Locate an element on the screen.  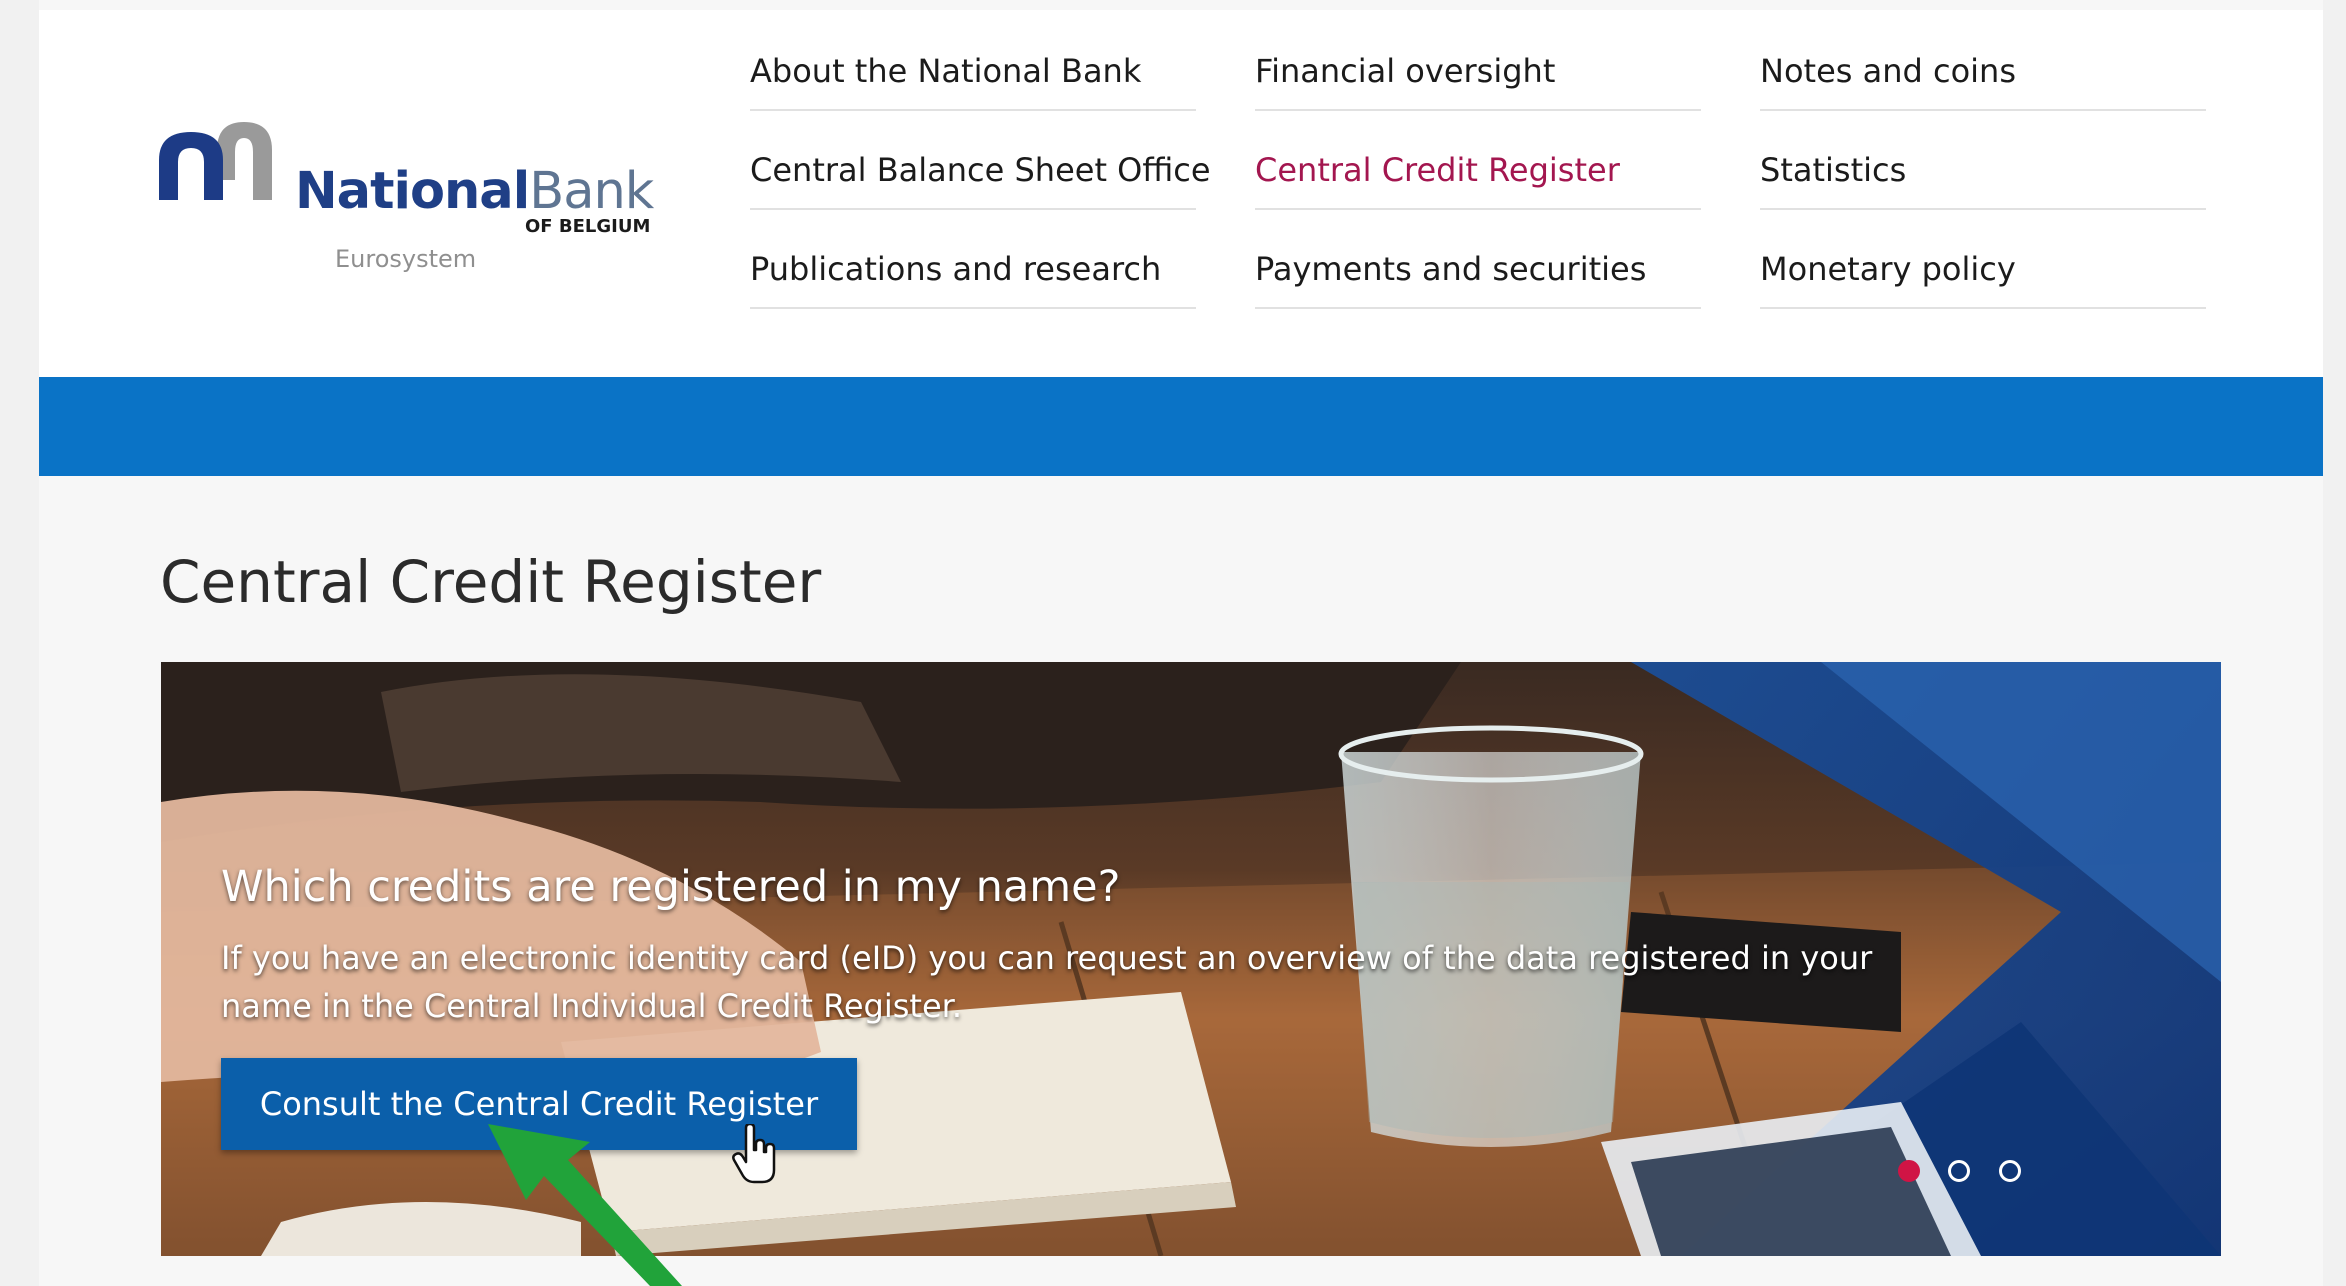
nav-item-label: Statistics is located at coordinates (1833, 170).